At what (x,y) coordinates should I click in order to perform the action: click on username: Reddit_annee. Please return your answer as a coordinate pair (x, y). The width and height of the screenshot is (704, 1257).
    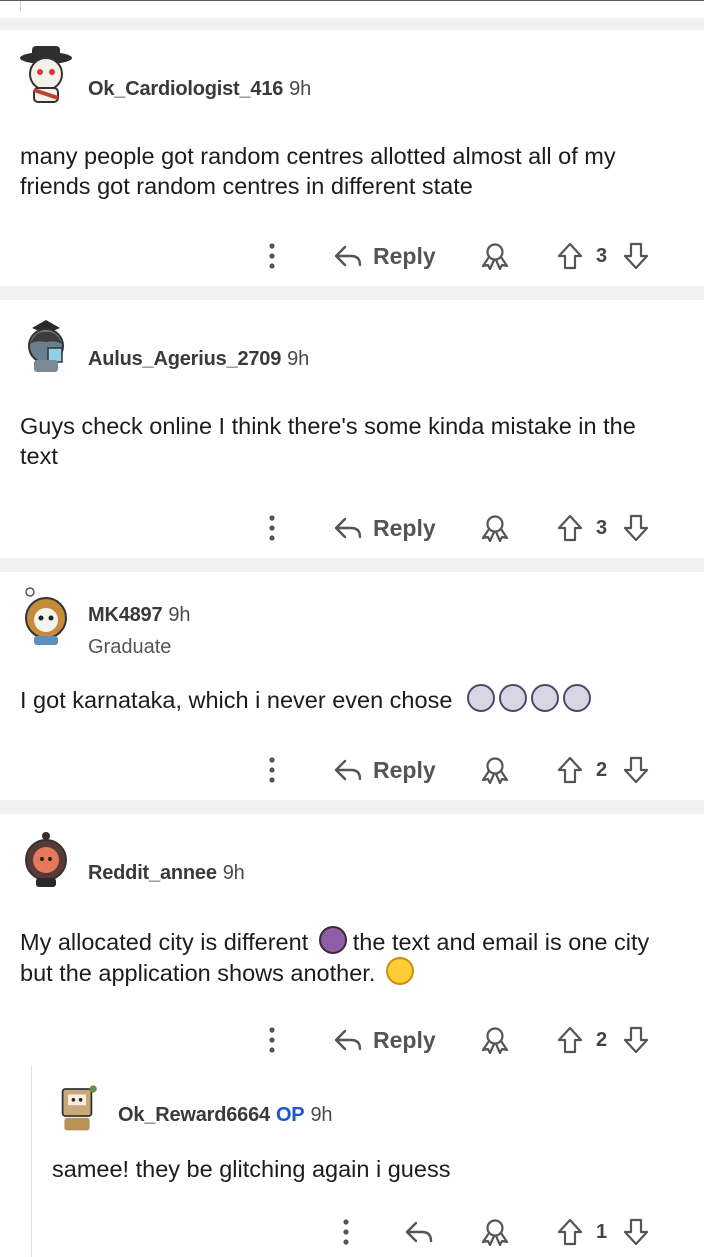
    Looking at the image, I should click on (152, 873).